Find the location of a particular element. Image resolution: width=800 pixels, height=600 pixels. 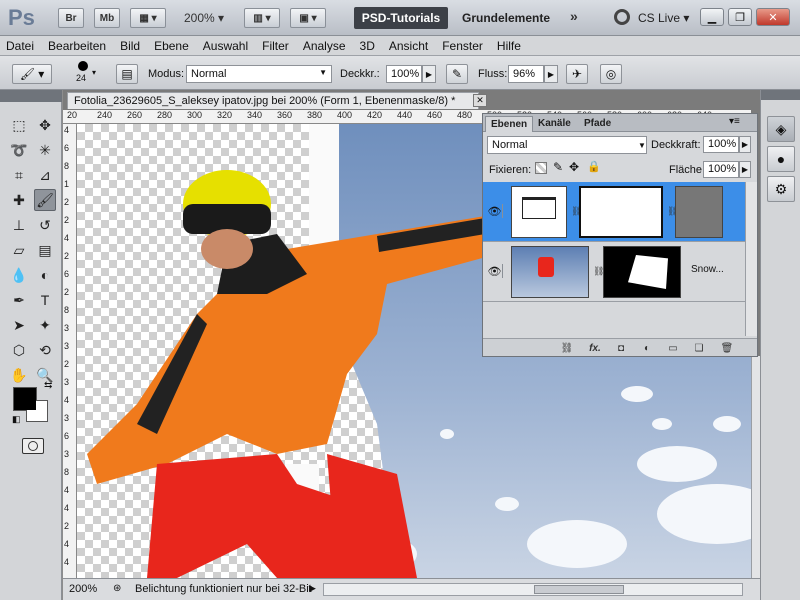

vertical-scrollbar is located at coordinates (755, 467).